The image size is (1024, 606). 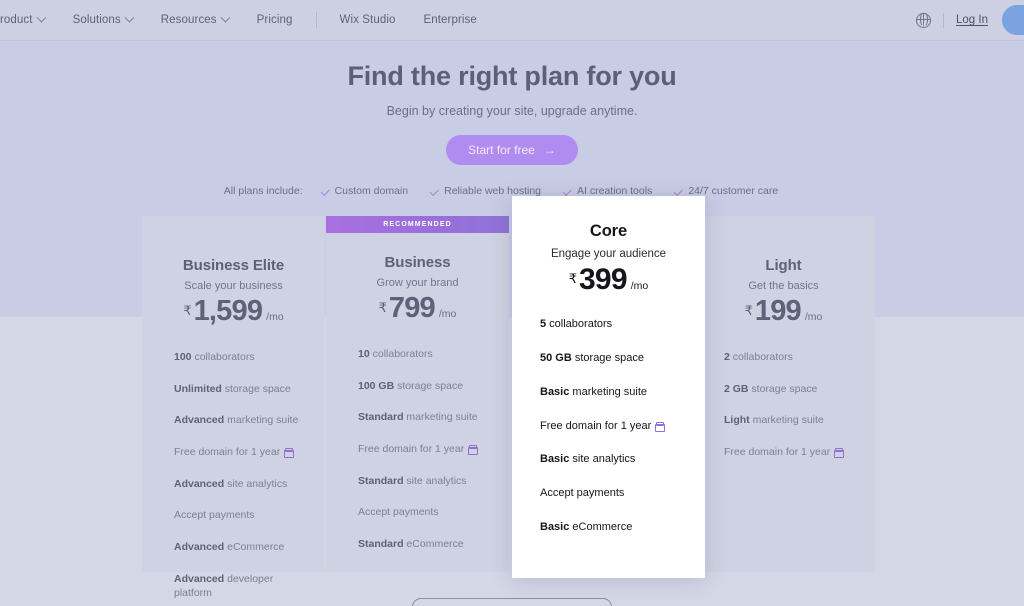 I want to click on plan-header: Light Get the basics ₹199/mo, so click(x=783, y=272).